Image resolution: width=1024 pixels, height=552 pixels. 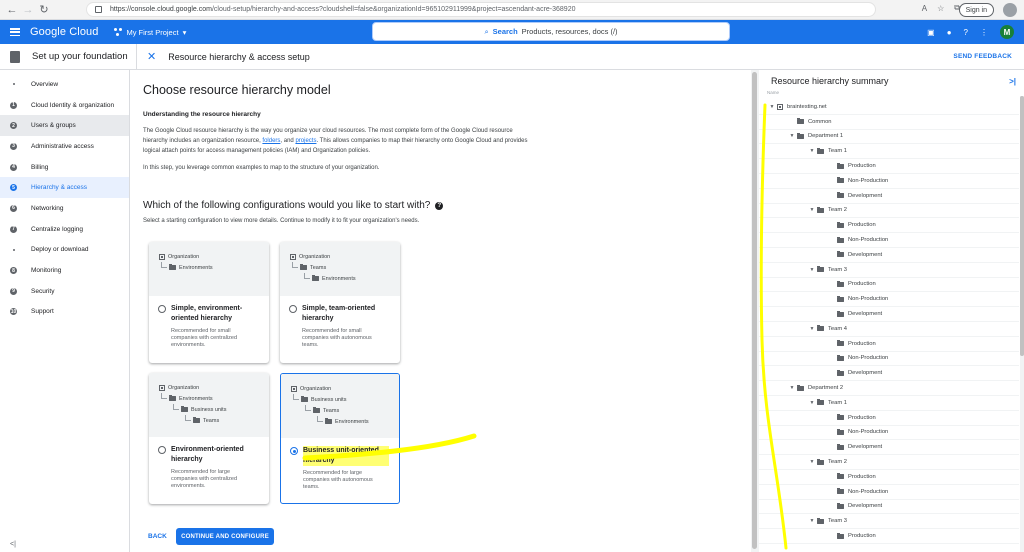 What do you see at coordinates (12, 10) in the screenshot?
I see `back-arrow-icon: ←` at bounding box center [12, 10].